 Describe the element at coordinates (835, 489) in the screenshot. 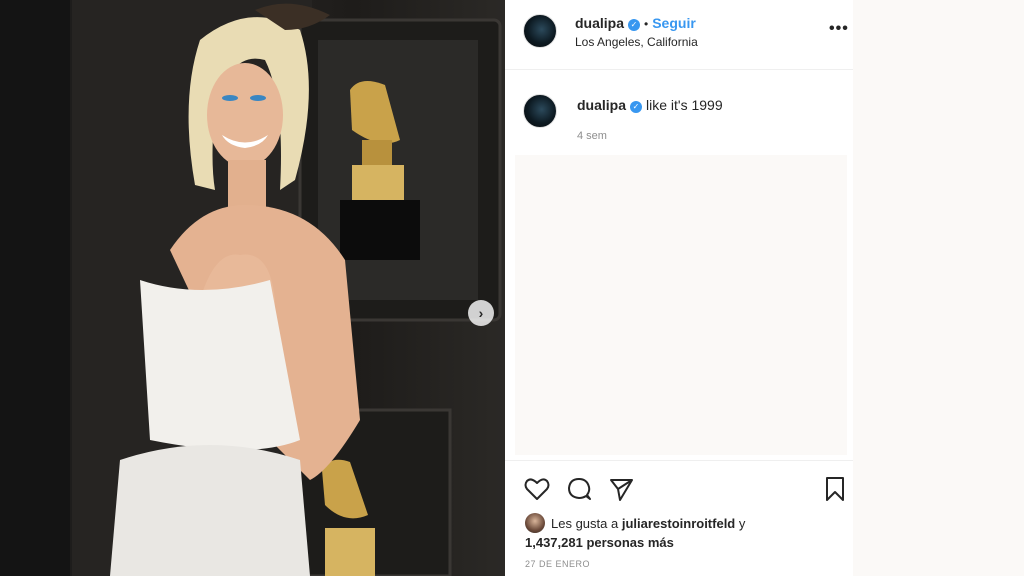

I see `bookmark-icon` at that location.